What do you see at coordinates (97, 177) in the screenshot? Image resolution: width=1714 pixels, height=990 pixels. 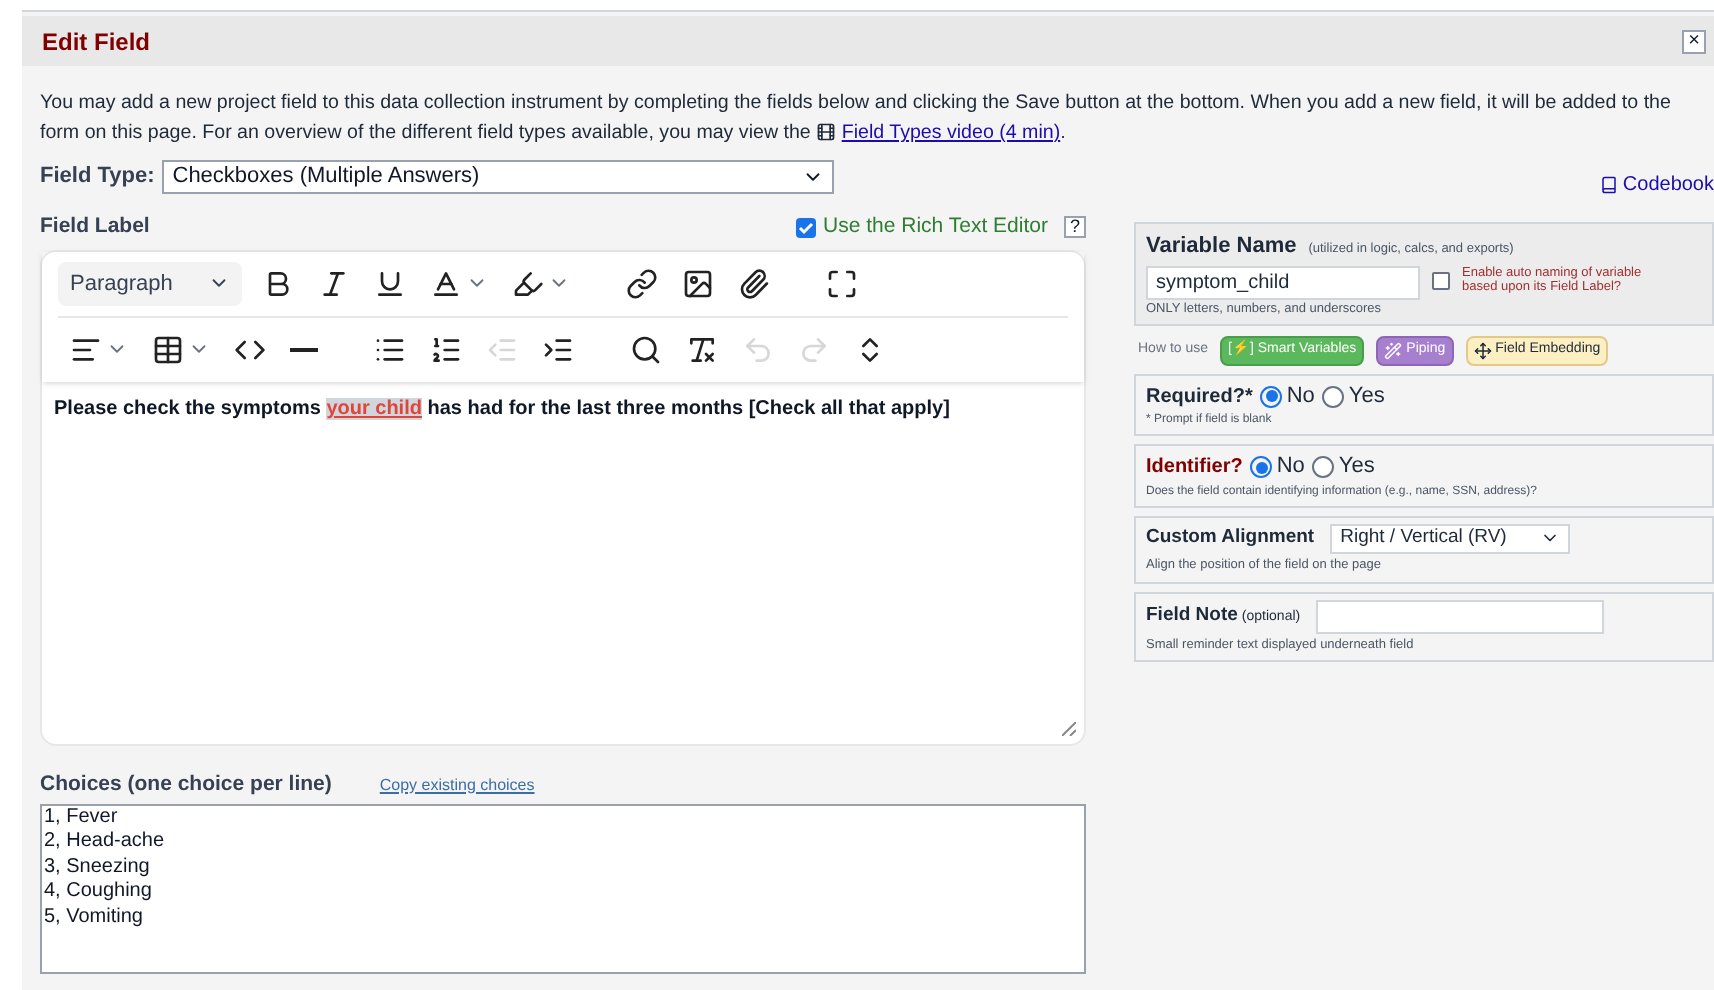 I see `field-type-label: Field Type:` at bounding box center [97, 177].